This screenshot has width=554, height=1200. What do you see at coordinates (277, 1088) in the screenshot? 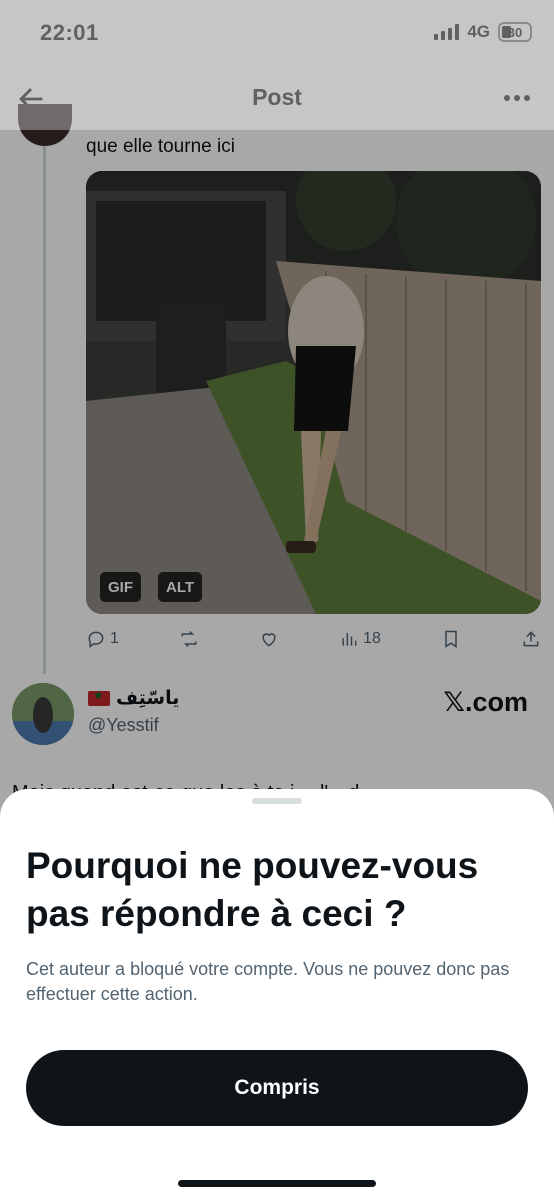
I see `compris-button: Compris` at bounding box center [277, 1088].